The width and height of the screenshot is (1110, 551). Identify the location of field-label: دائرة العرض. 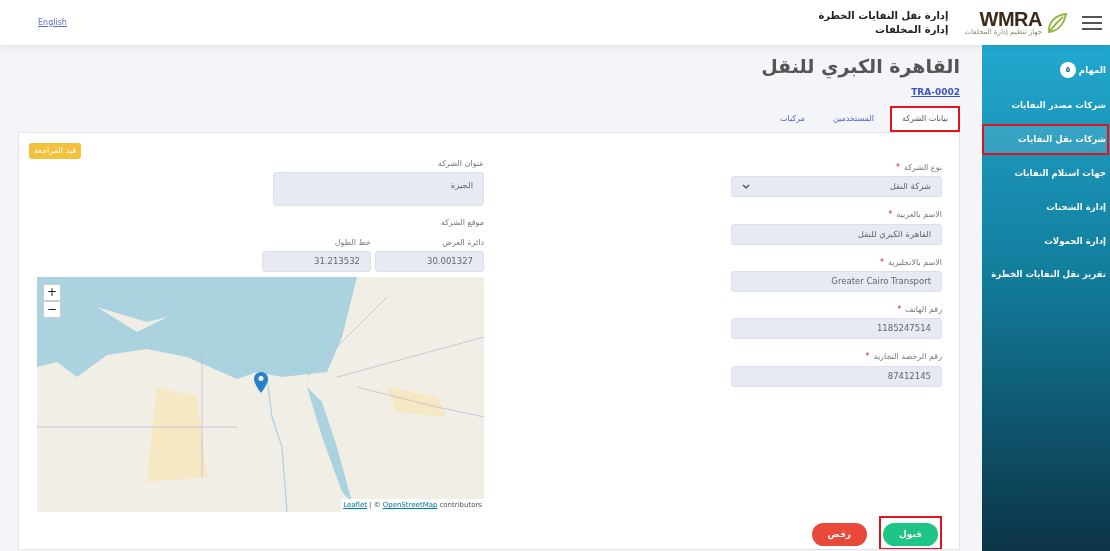
(462, 242).